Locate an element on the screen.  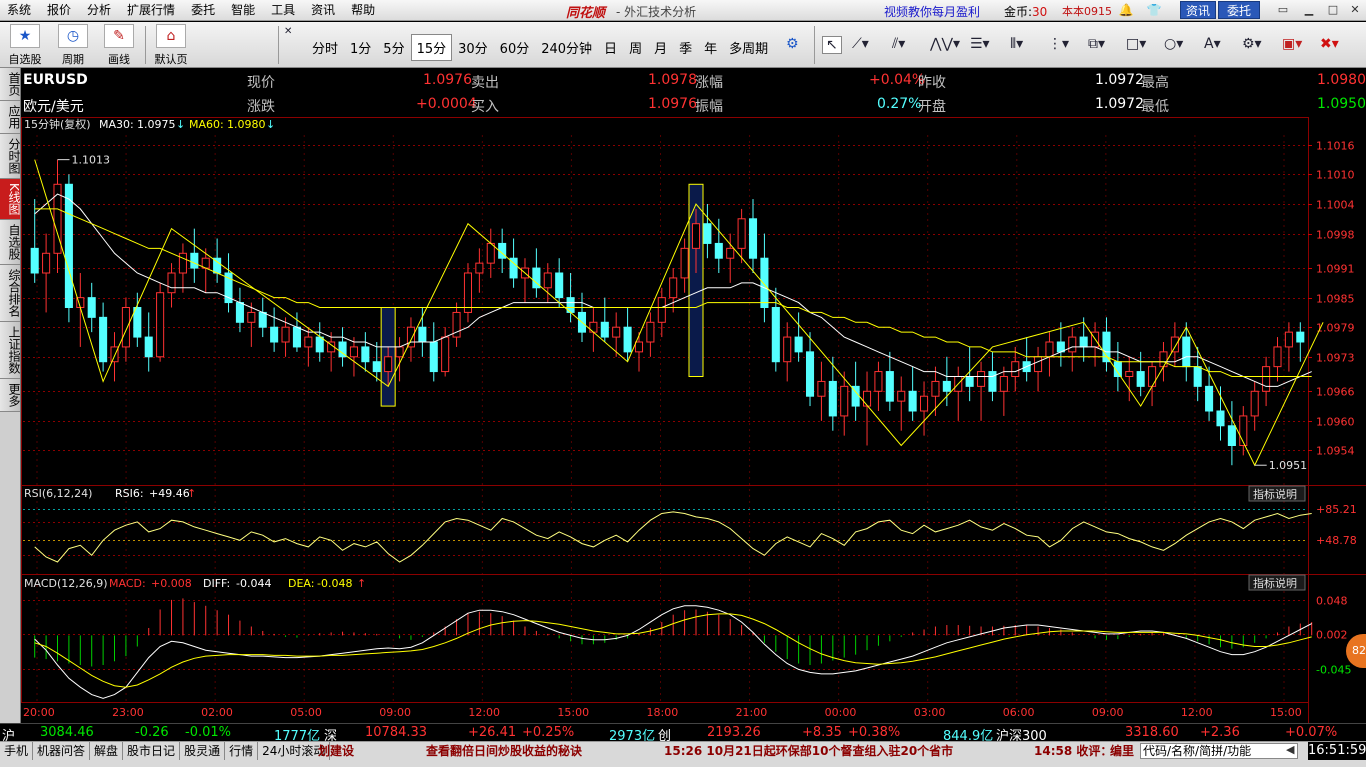
search-dropdown-icon: ◀ is located at coordinates (1290, 749).